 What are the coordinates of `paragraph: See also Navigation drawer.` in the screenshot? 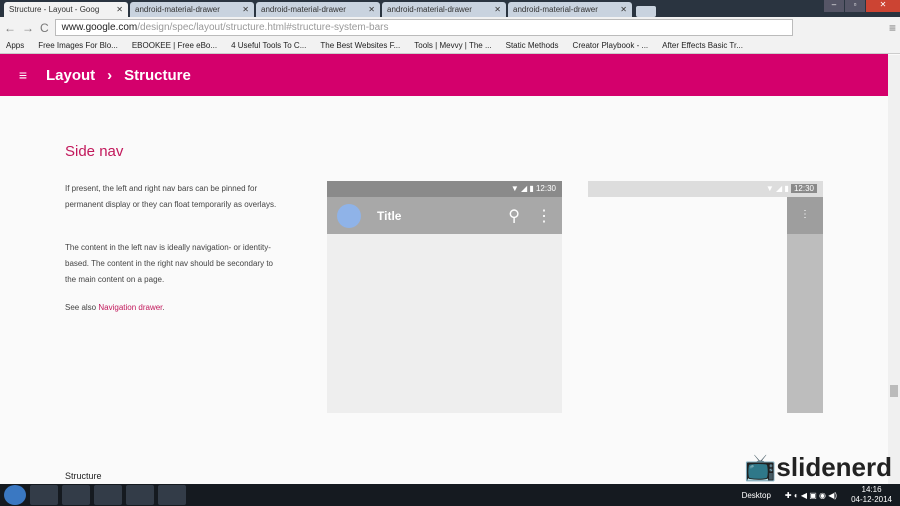 It's located at (172, 308).